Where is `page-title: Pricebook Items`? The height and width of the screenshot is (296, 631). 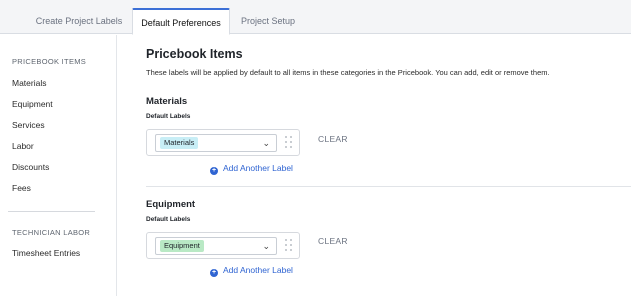
page-title: Pricebook Items is located at coordinates (194, 54).